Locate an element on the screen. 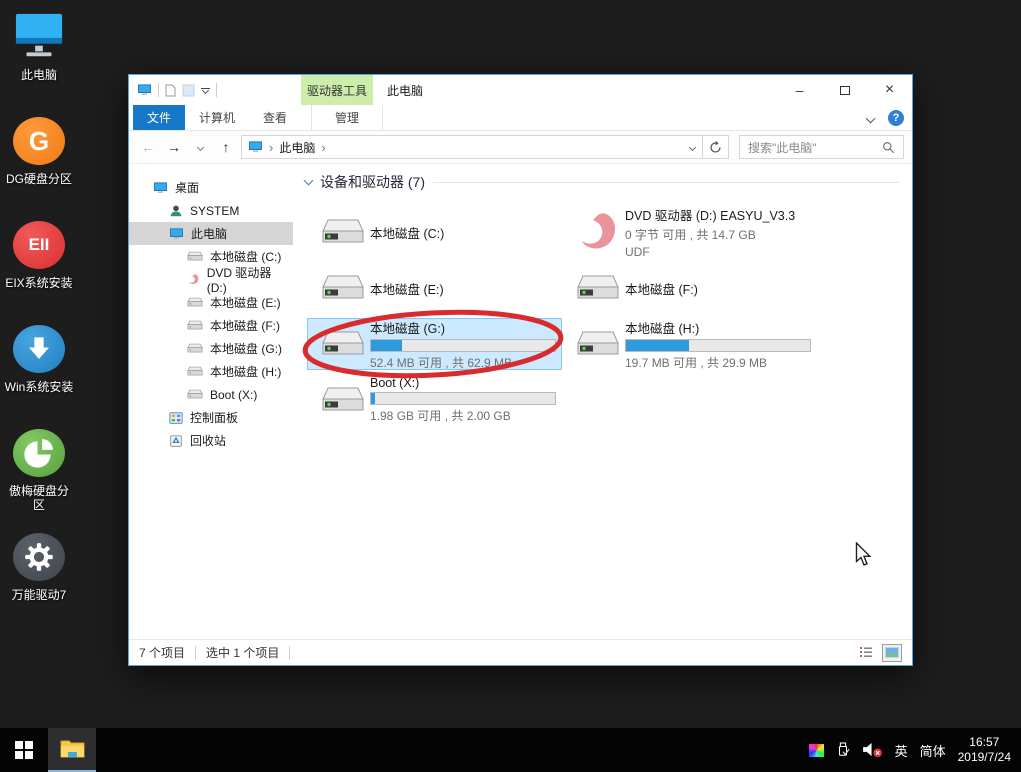 The width and height of the screenshot is (1021, 772). desktop-icon-driver7: 万能驱动7 is located at coordinates (39, 576).